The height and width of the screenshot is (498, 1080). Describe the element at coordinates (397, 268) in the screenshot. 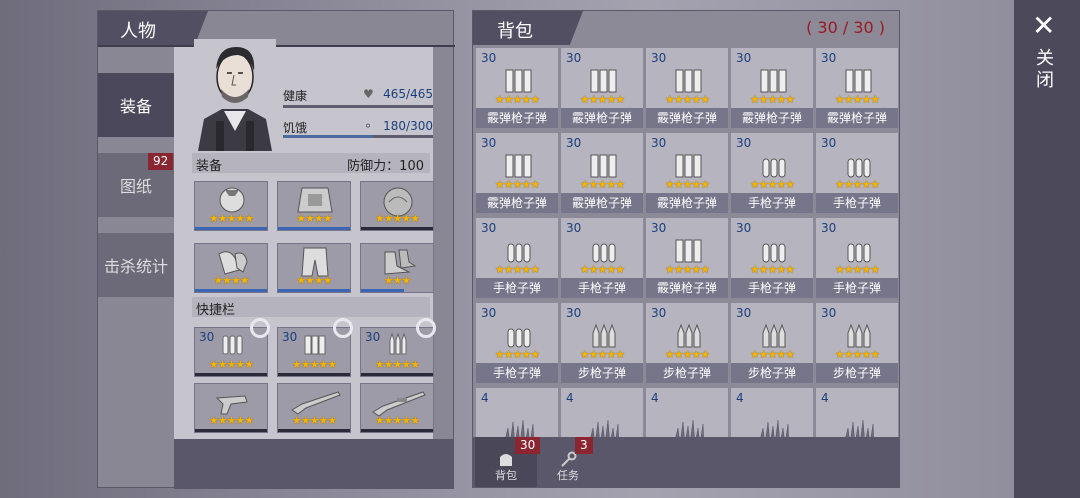

I see `equip-slot-feet: ★★★` at that location.